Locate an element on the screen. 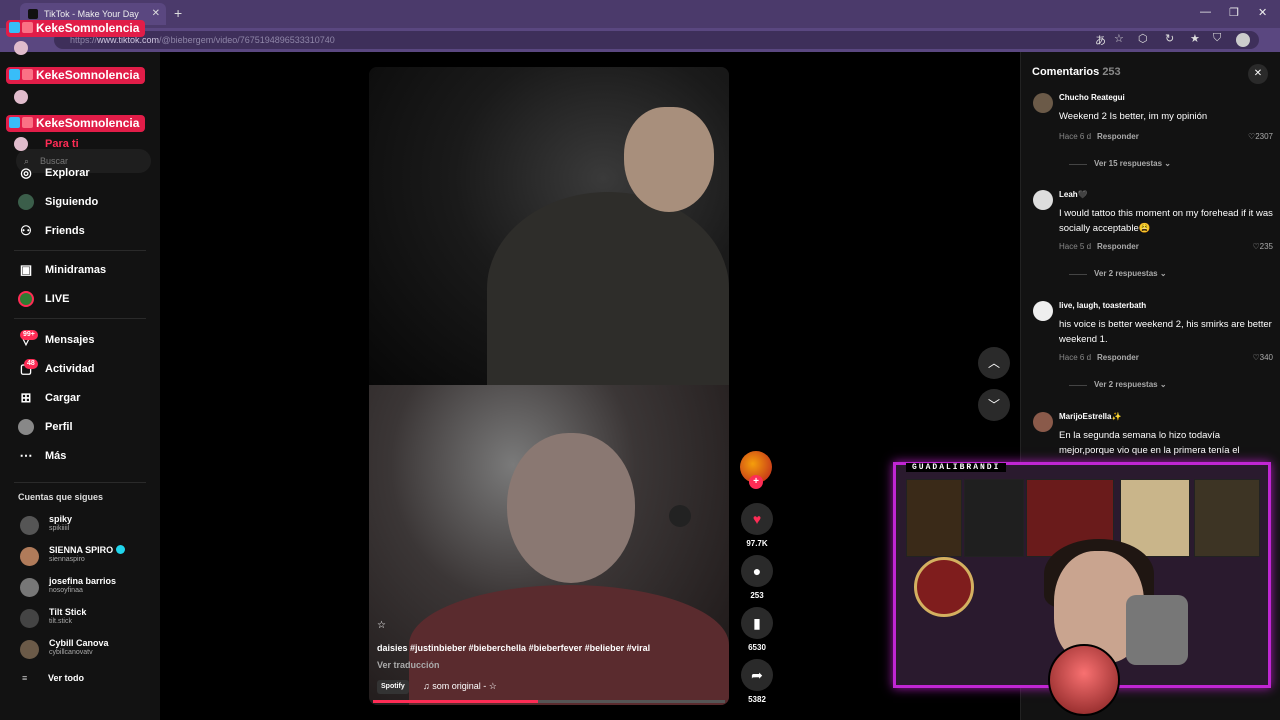 The width and height of the screenshot is (1280, 720). messages-badge: 99+ is located at coordinates (29, 335).